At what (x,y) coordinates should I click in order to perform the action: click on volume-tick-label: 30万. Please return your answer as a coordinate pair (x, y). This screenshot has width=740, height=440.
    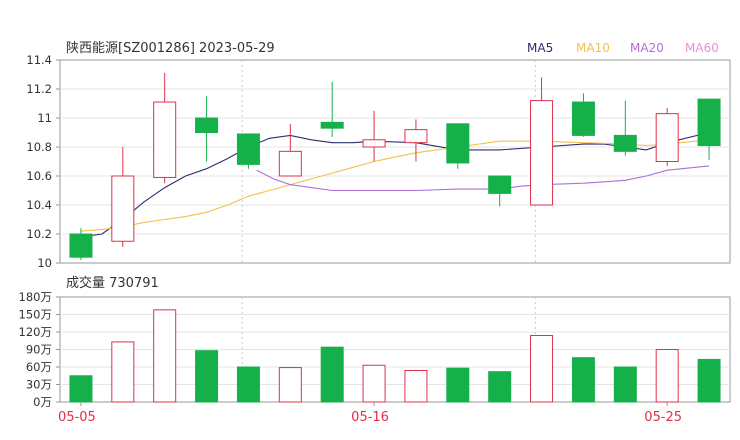
    Looking at the image, I should click on (39, 385).